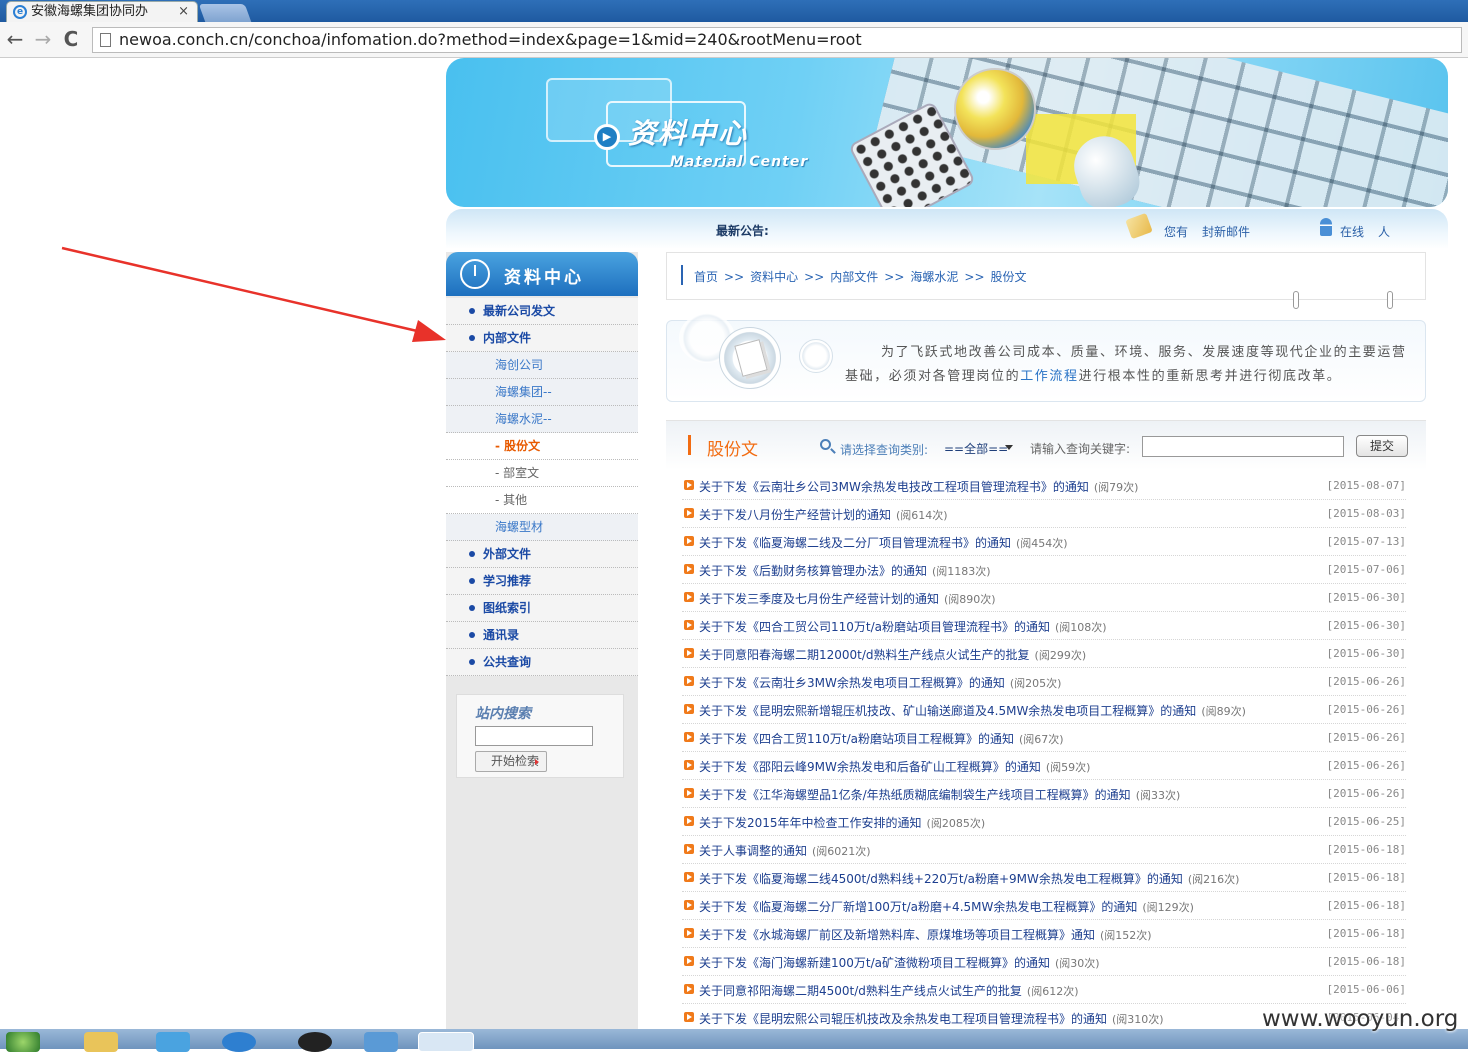 The width and height of the screenshot is (1468, 1052). Describe the element at coordinates (542, 662) in the screenshot. I see `sidebar-item: 公共查询` at that location.